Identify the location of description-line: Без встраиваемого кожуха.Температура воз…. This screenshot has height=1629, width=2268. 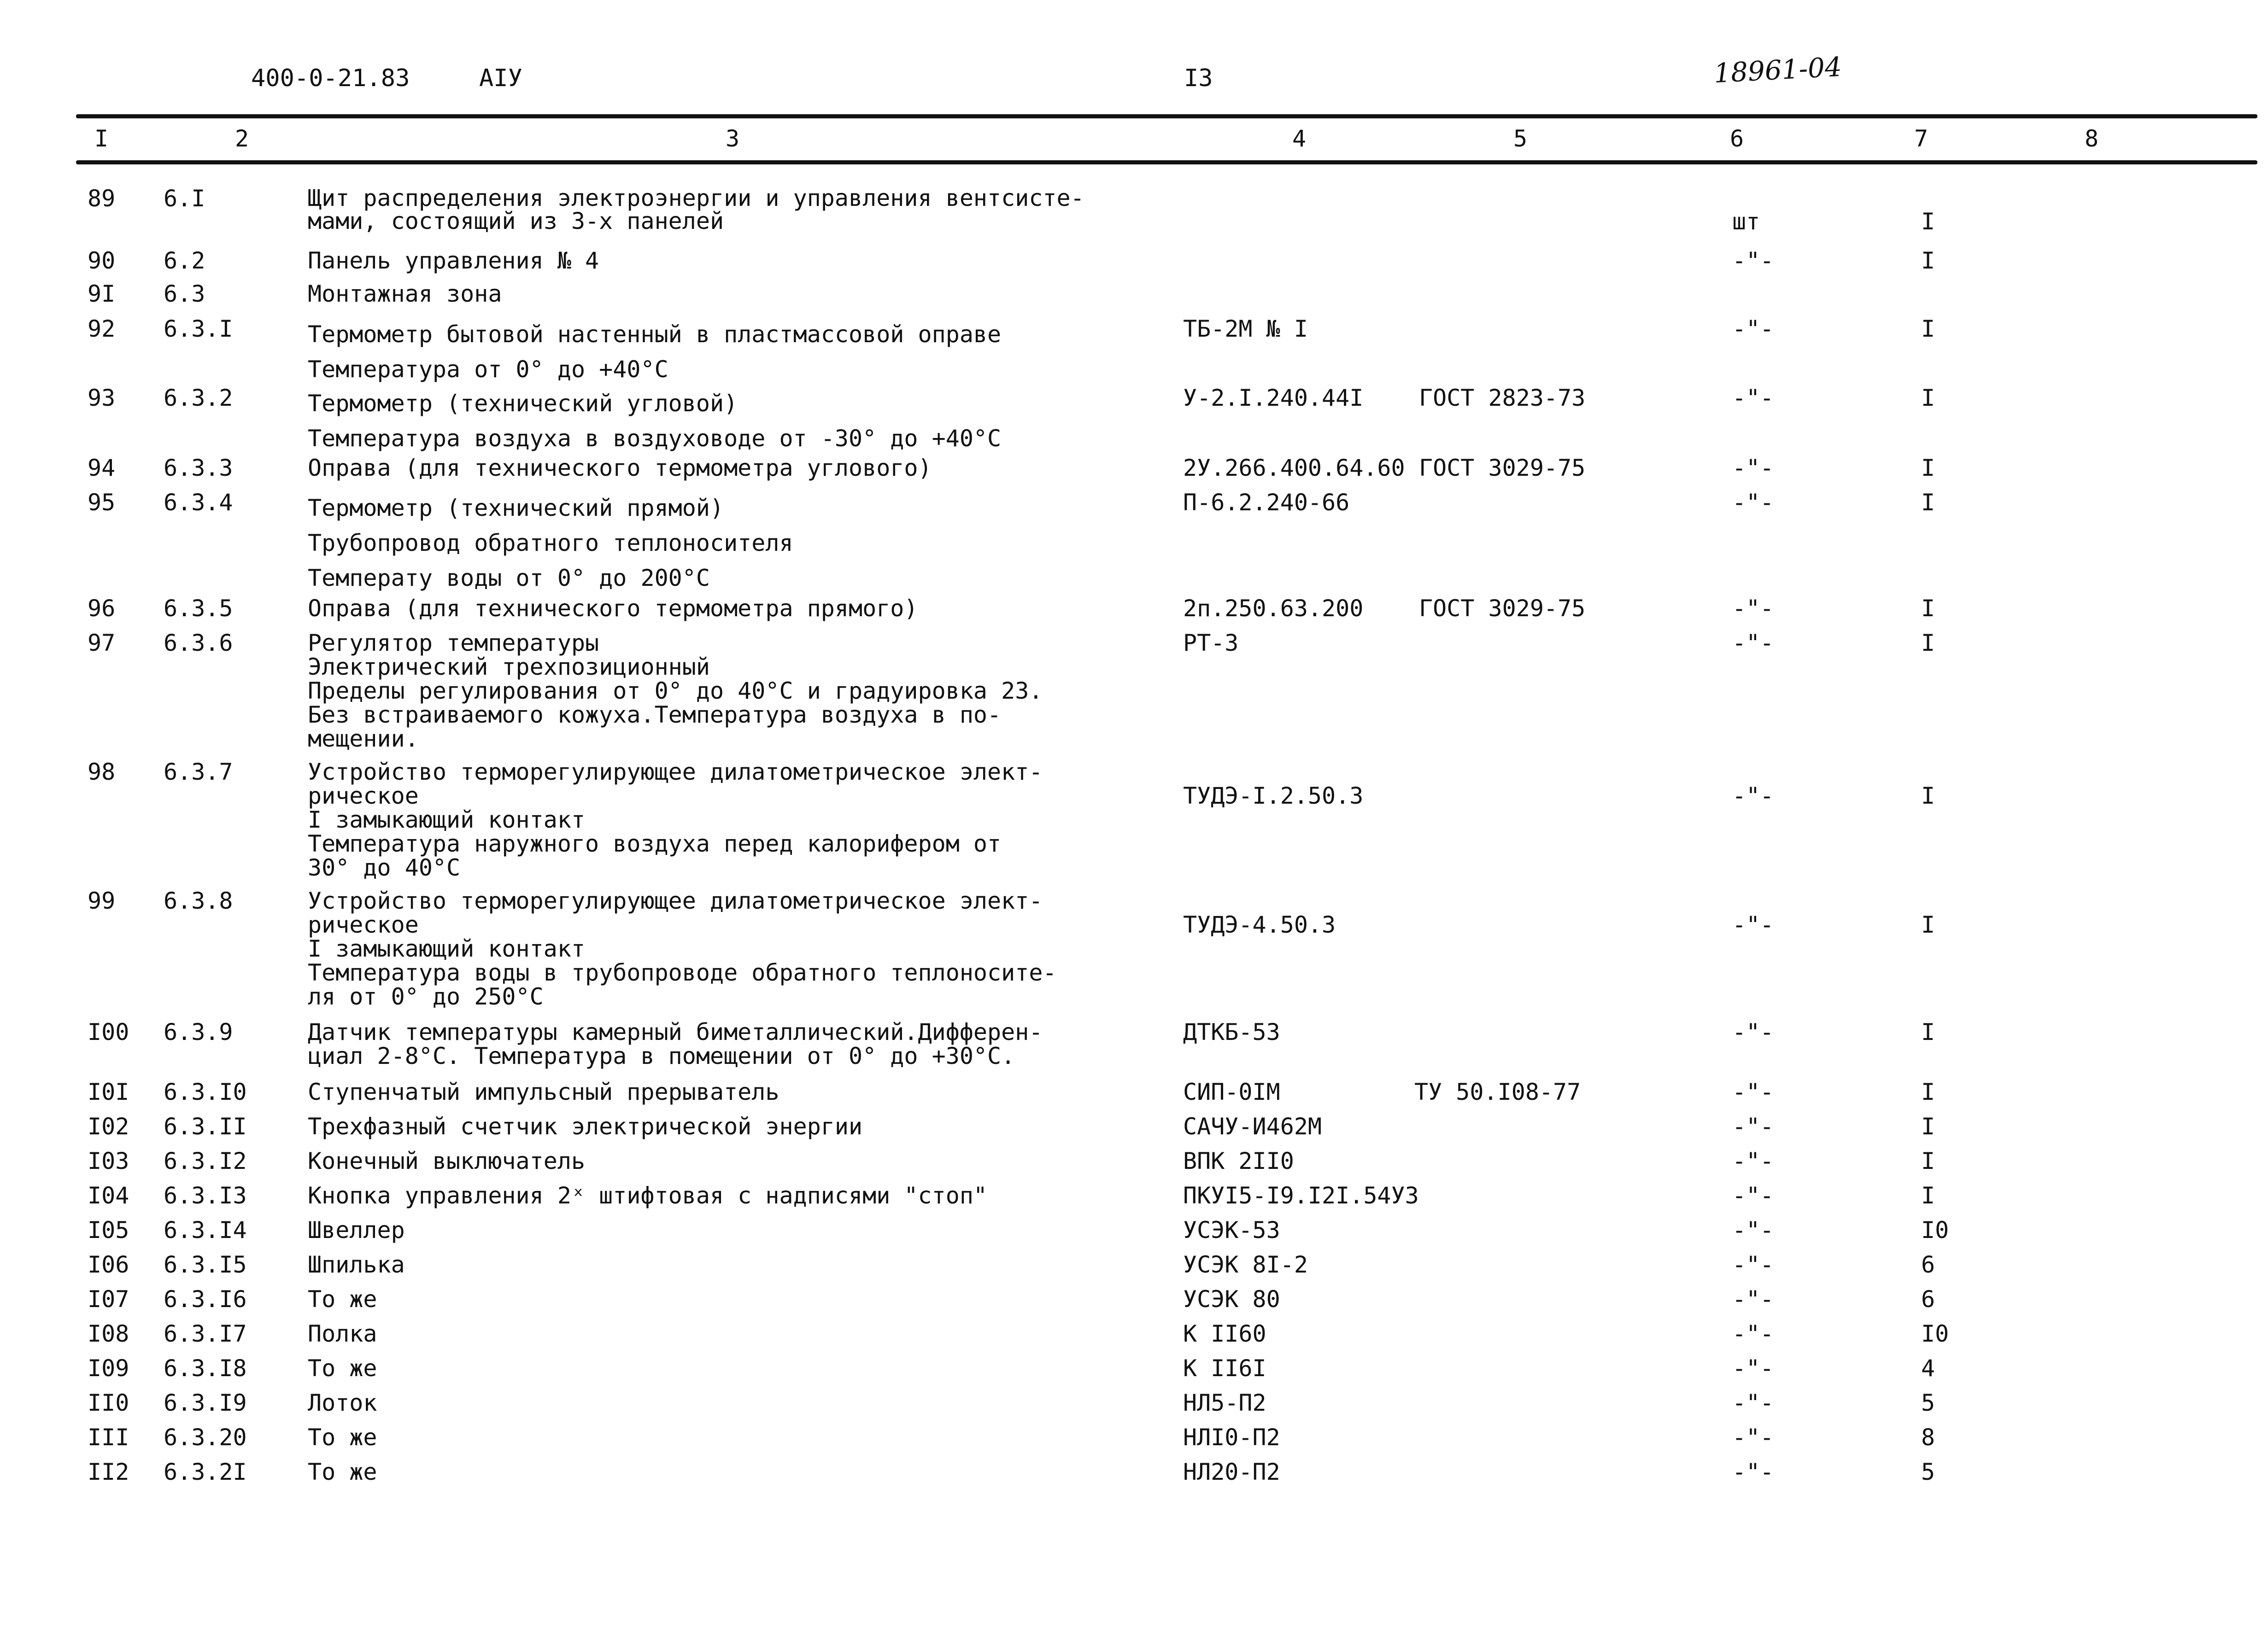
(655, 715).